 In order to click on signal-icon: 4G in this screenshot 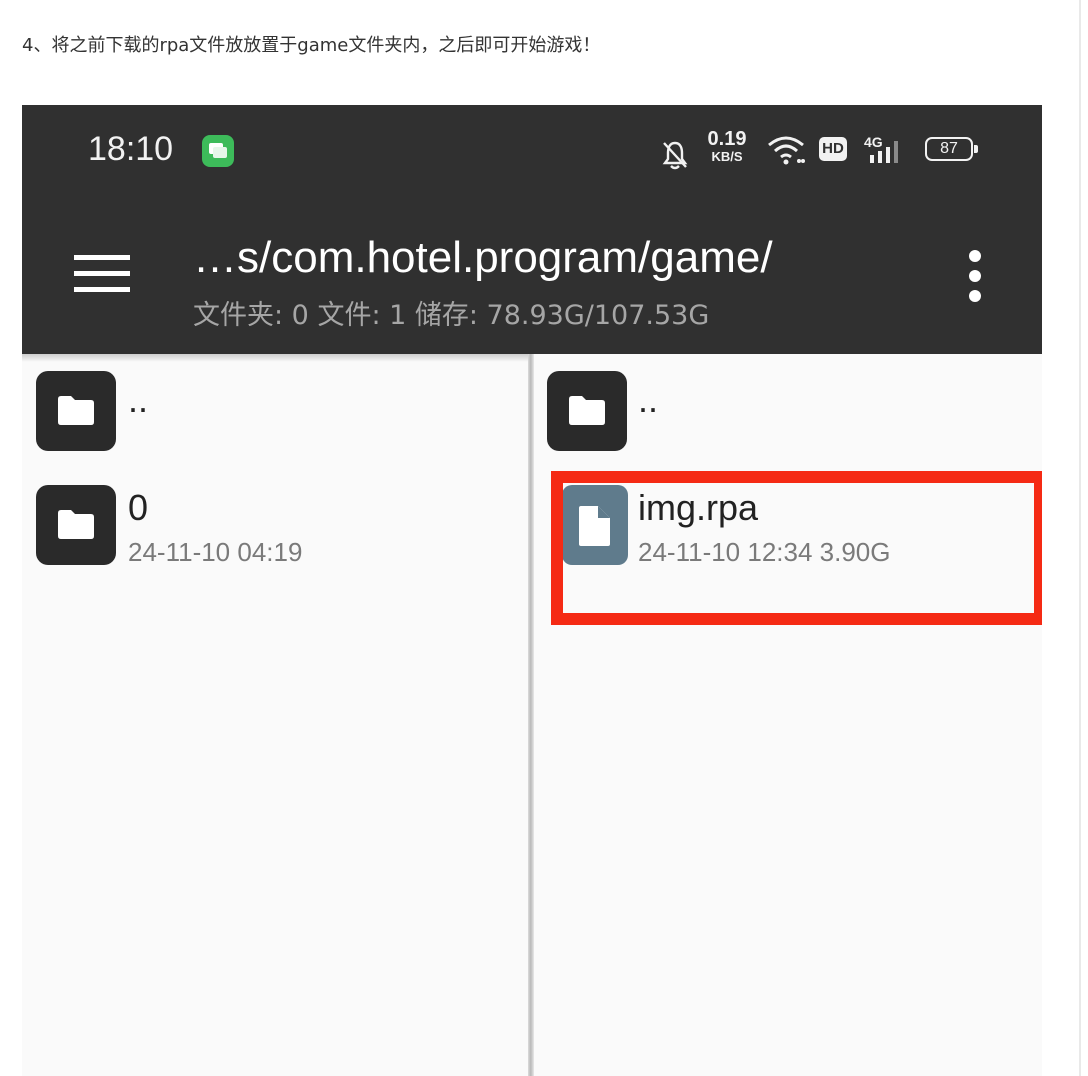, I will do `click(881, 148)`.